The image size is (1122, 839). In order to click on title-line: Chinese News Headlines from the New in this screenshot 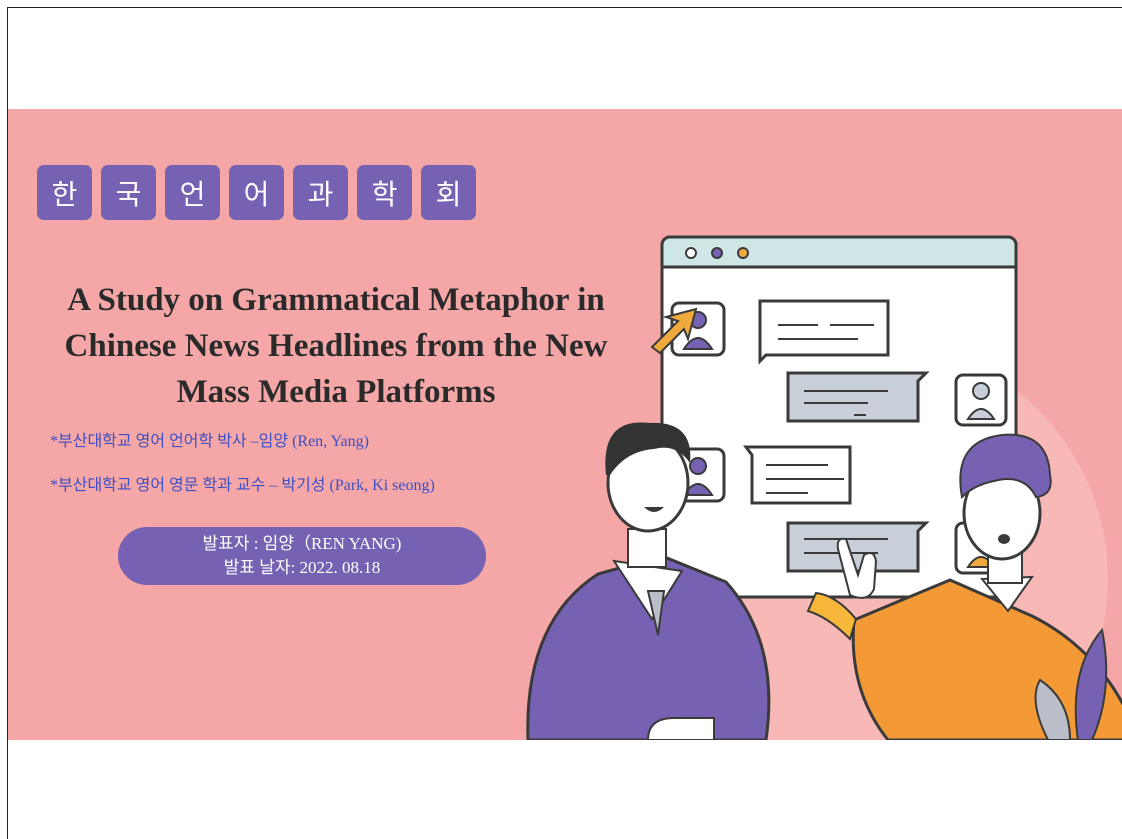, I will do `click(336, 346)`.